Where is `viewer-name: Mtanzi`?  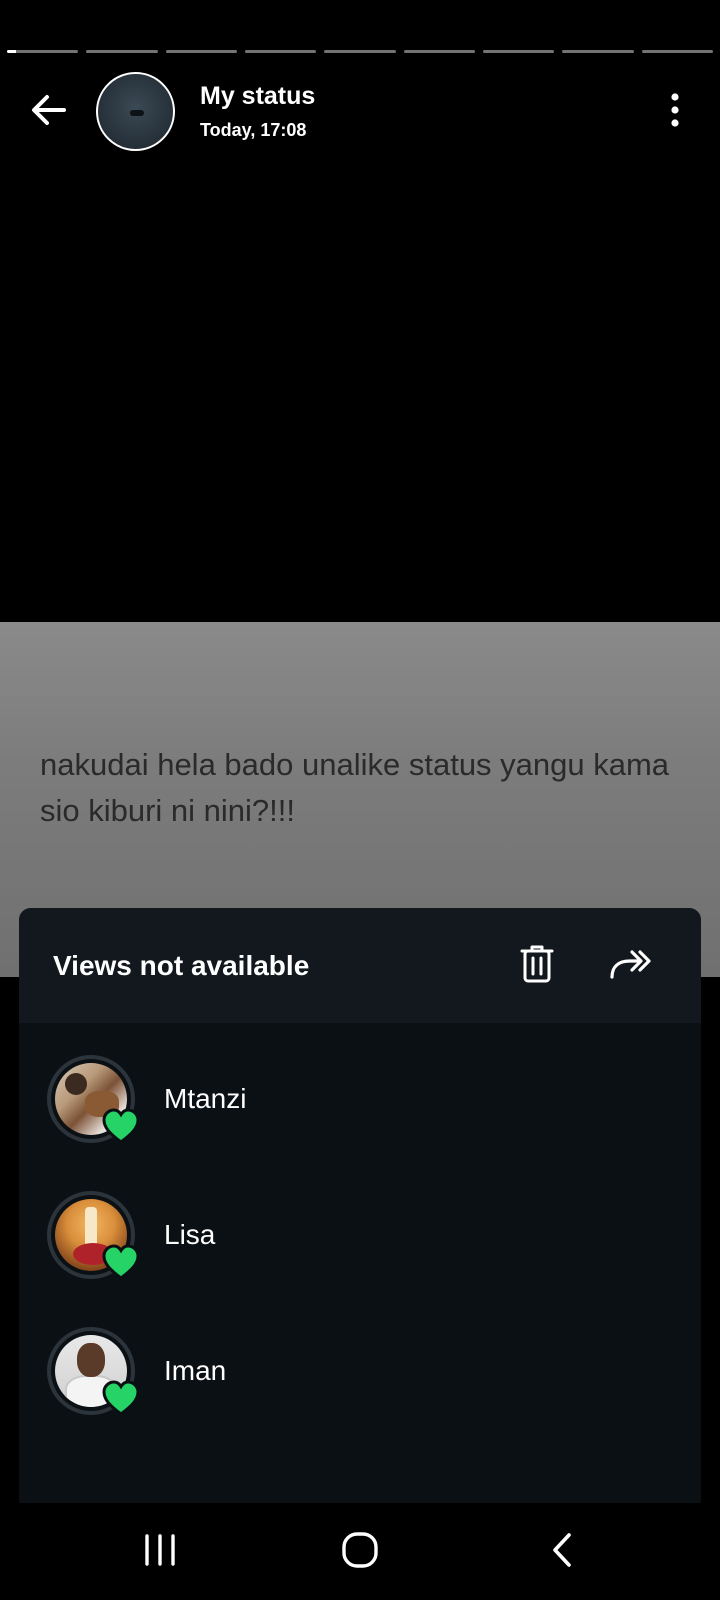
viewer-name: Mtanzi is located at coordinates (205, 1098).